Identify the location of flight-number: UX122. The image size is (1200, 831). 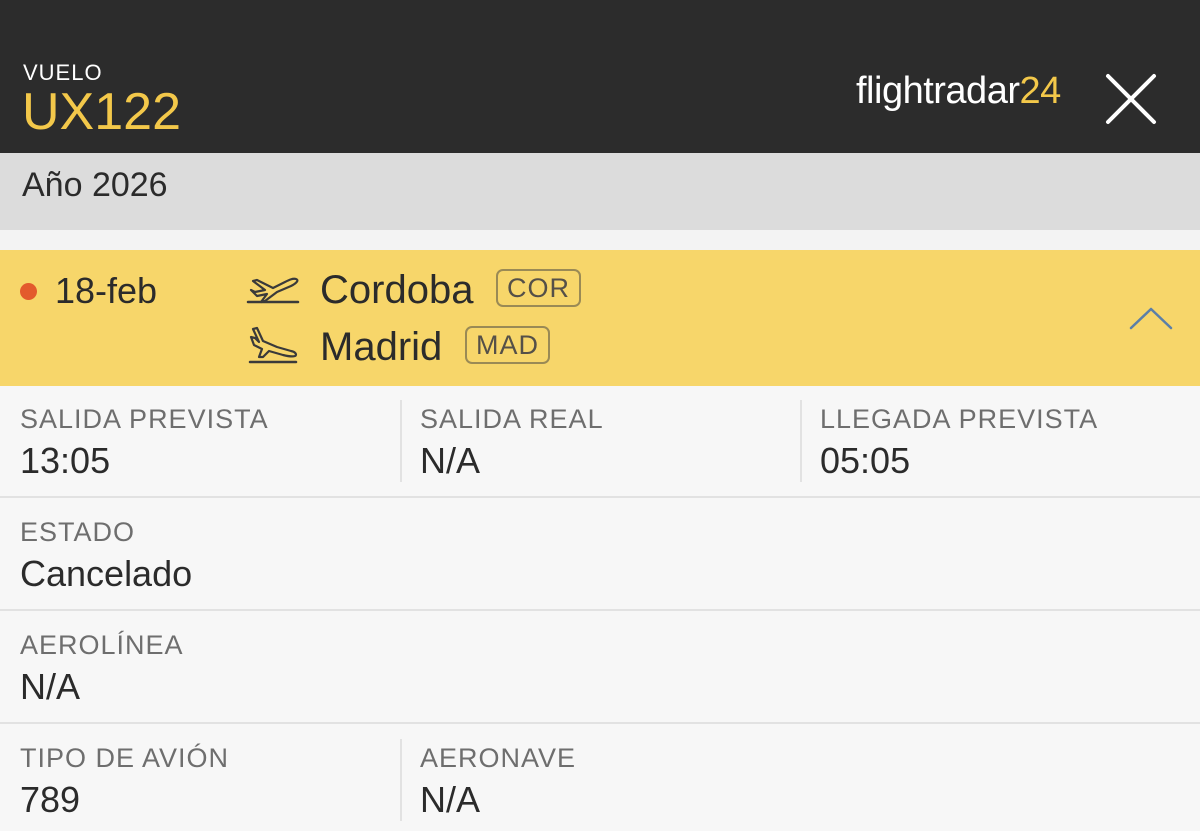
(101, 112).